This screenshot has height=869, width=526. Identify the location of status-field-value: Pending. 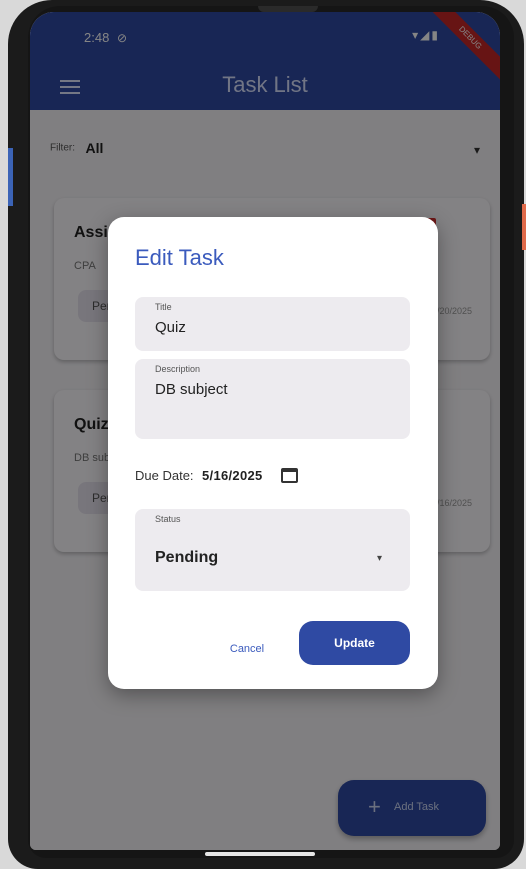
(187, 557).